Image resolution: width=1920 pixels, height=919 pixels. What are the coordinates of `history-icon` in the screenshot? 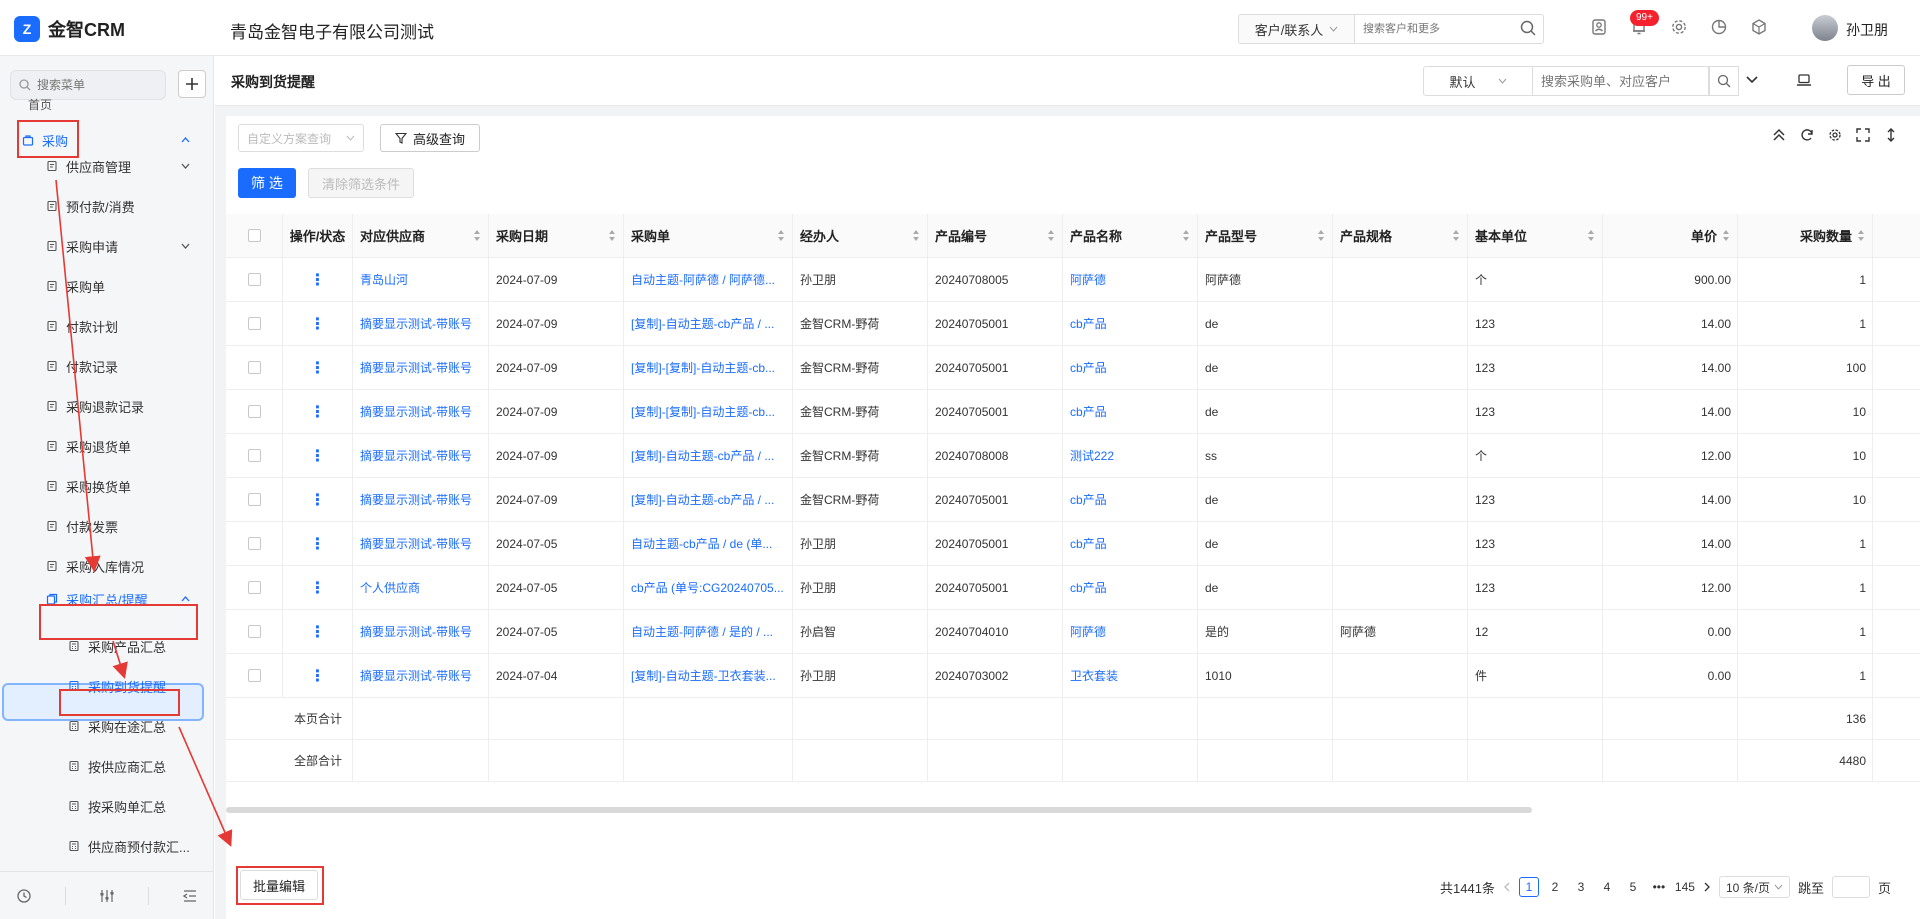 It's located at (24, 896).